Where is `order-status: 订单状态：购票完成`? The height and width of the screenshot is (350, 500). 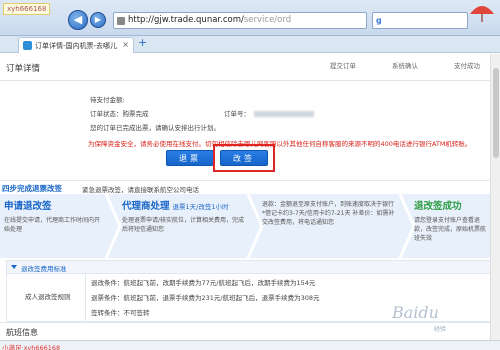 order-status: 订单状态：购票完成 is located at coordinates (119, 113).